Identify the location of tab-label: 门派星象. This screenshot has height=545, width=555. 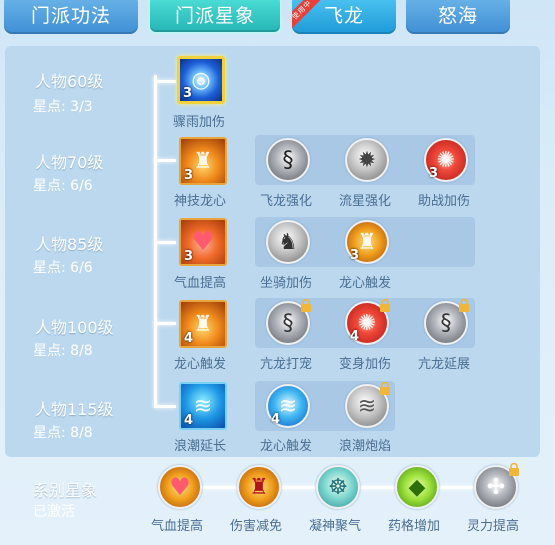
(214, 15).